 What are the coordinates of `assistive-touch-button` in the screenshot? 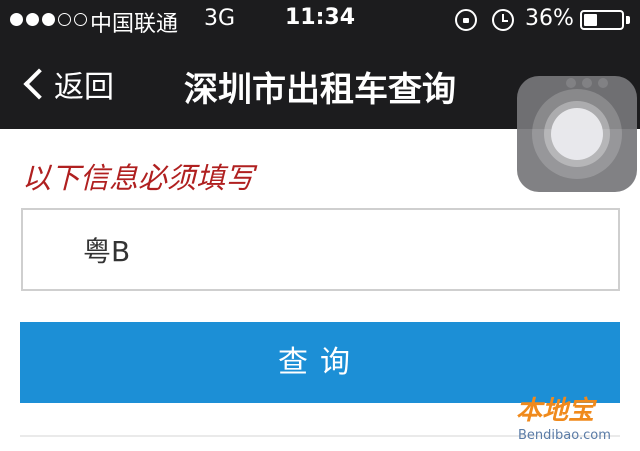 It's located at (577, 134).